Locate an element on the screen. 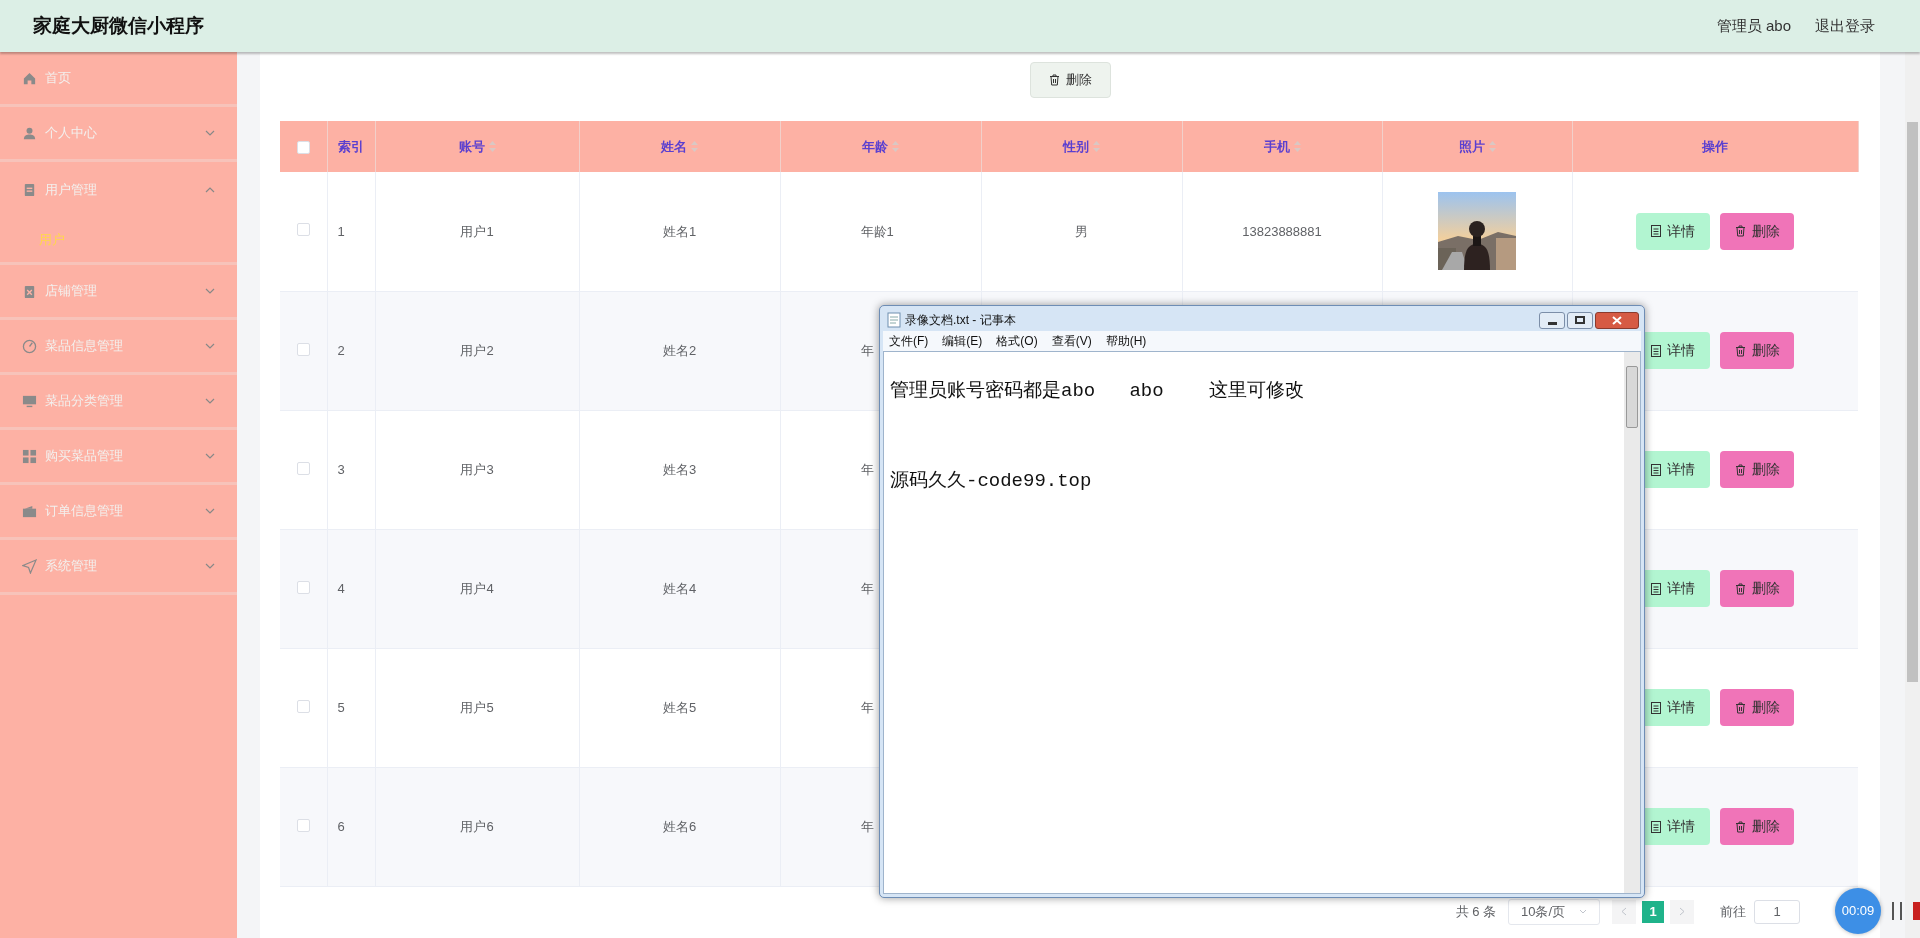  menu-item: 编辑(E) is located at coordinates (962, 341).